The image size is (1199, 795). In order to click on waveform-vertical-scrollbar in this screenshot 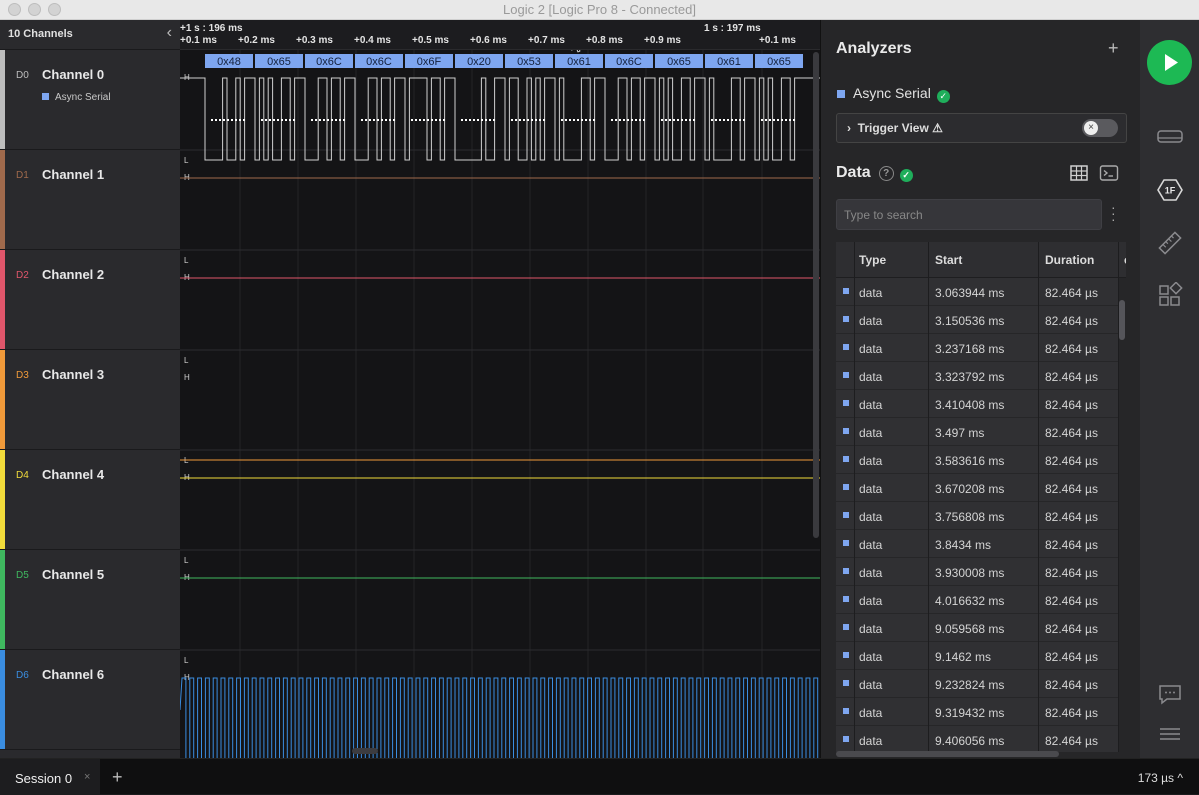, I will do `click(816, 295)`.